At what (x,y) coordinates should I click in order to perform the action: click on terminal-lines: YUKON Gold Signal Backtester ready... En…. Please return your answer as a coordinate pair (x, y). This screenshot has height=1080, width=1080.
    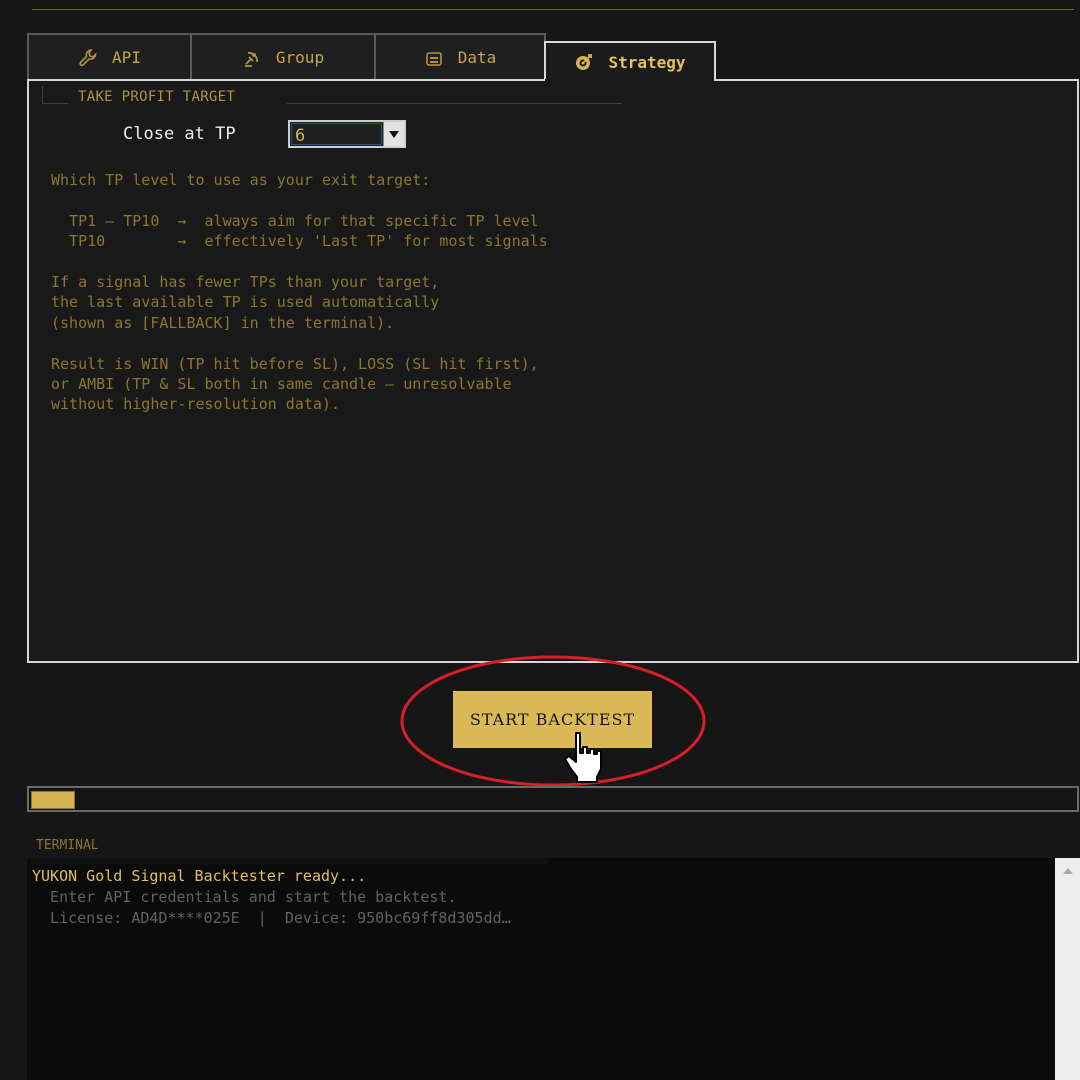
    Looking at the image, I should click on (271, 897).